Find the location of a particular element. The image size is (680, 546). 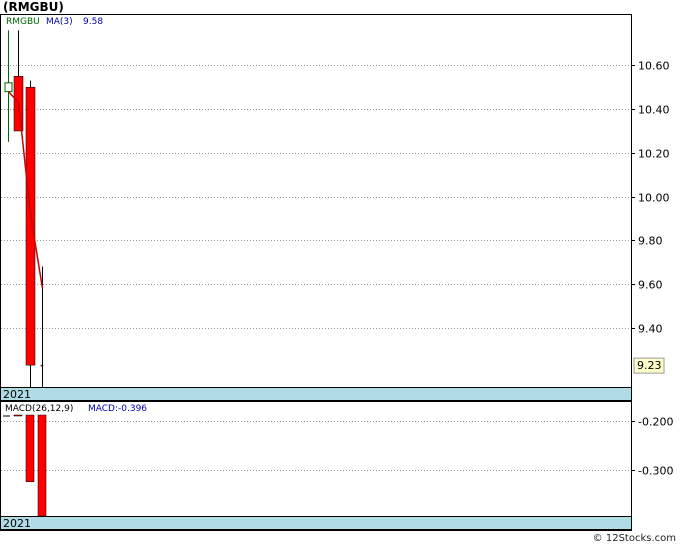

price-tick-label: 10.00 is located at coordinates (654, 198).